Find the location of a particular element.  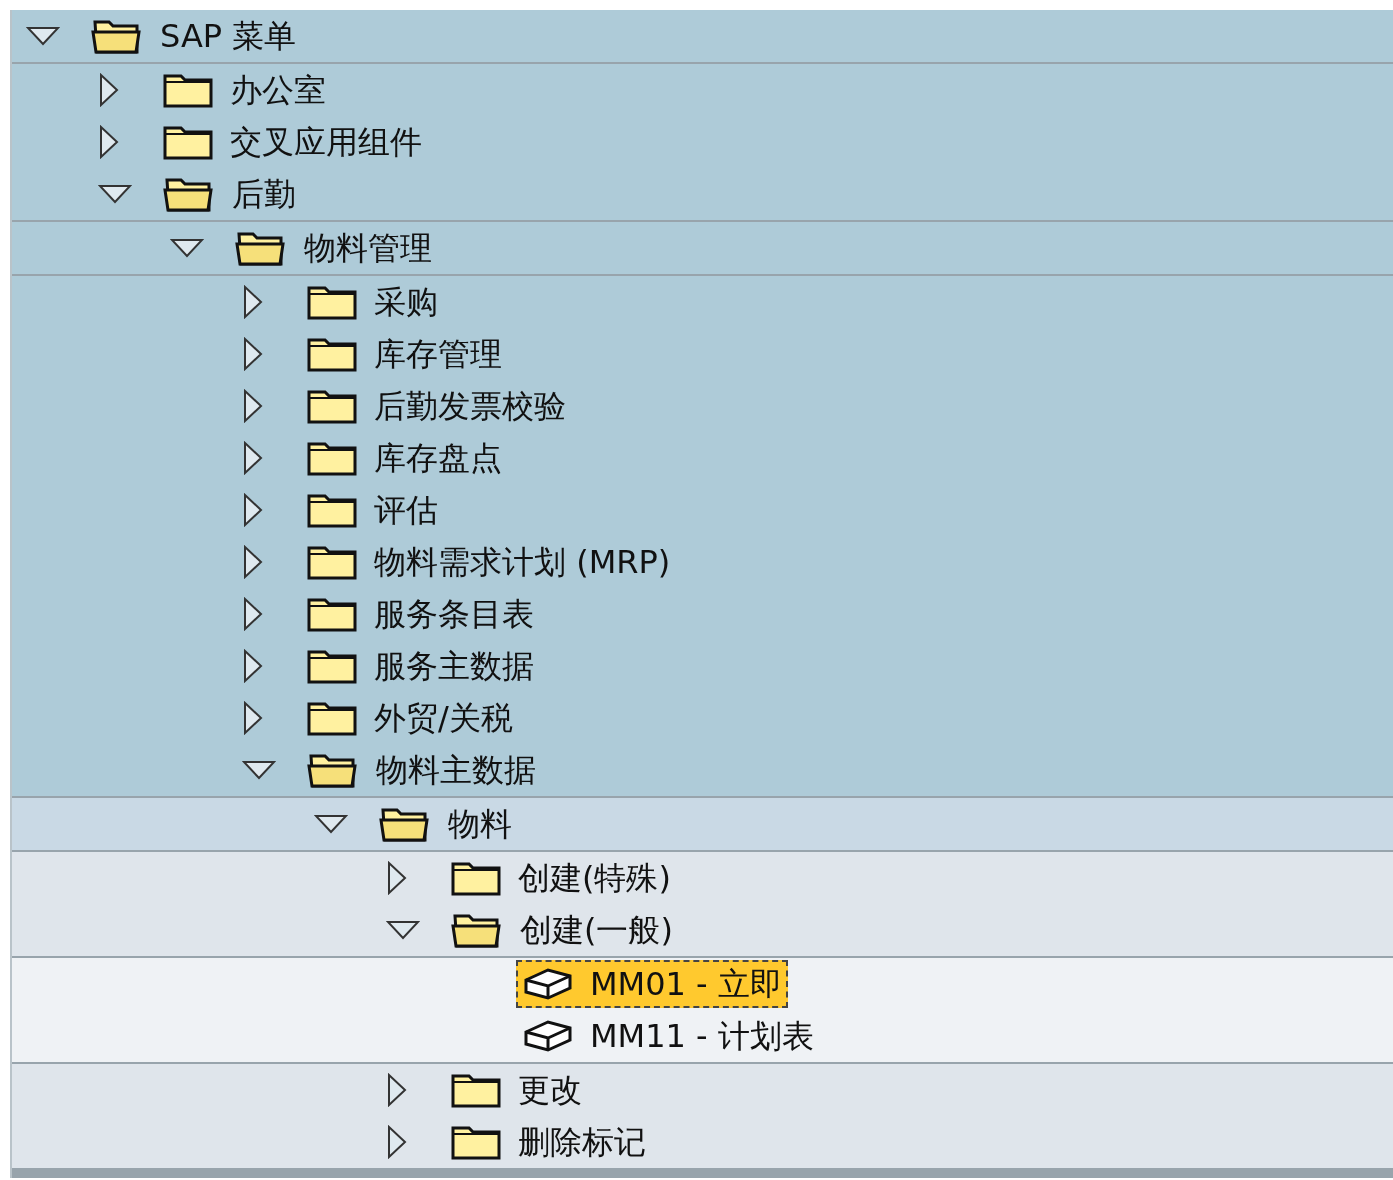

tree-item-label: 交叉应用组件 is located at coordinates (326, 142).